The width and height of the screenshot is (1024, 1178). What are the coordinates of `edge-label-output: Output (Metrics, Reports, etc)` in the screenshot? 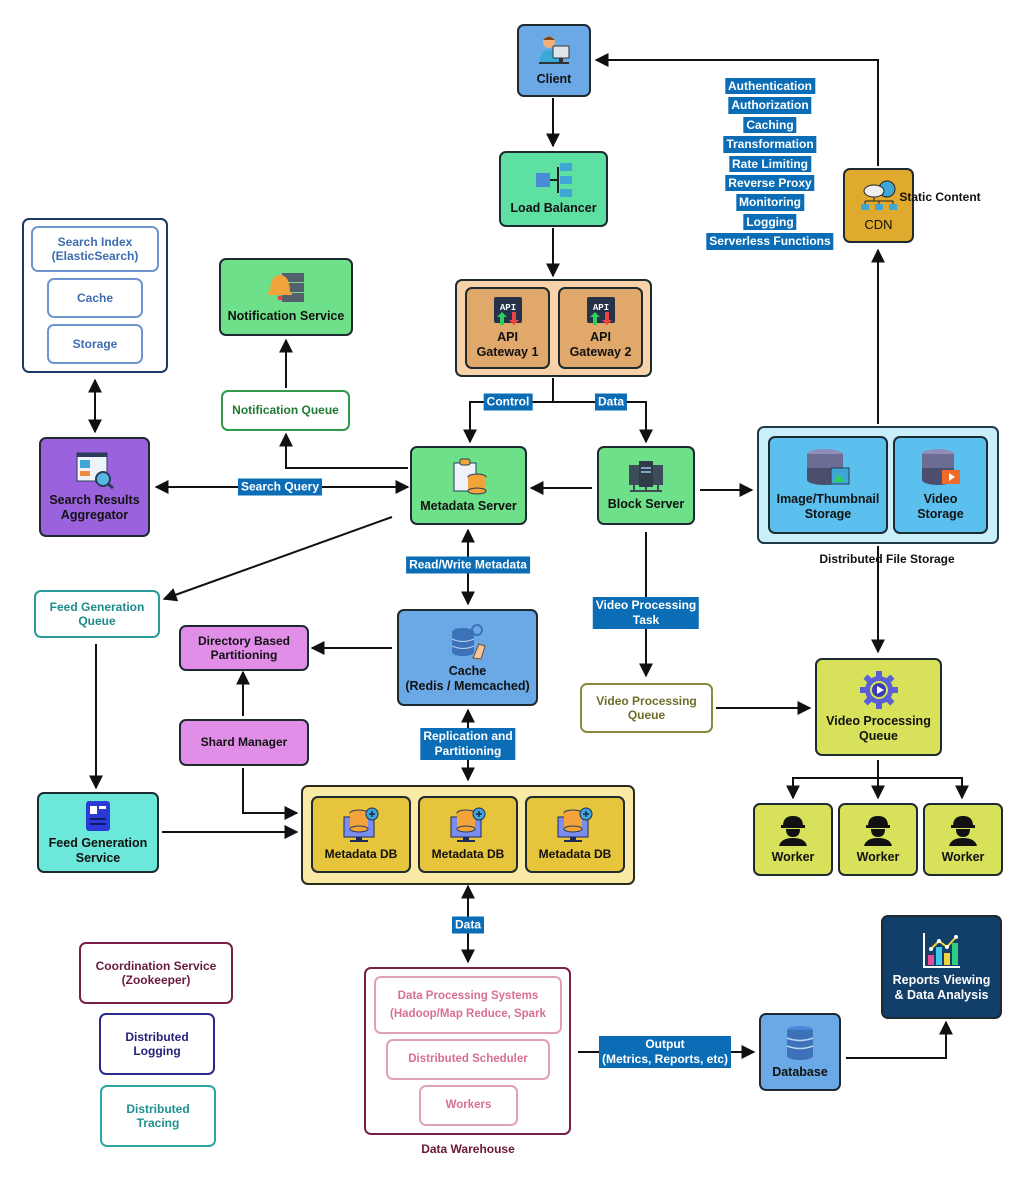 It's located at (665, 1052).